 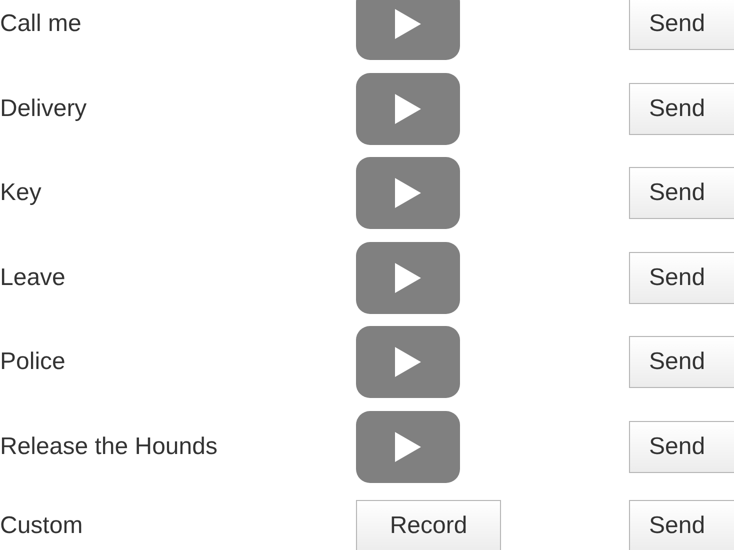 What do you see at coordinates (109, 447) in the screenshot?
I see `row-label: Release the Hounds` at bounding box center [109, 447].